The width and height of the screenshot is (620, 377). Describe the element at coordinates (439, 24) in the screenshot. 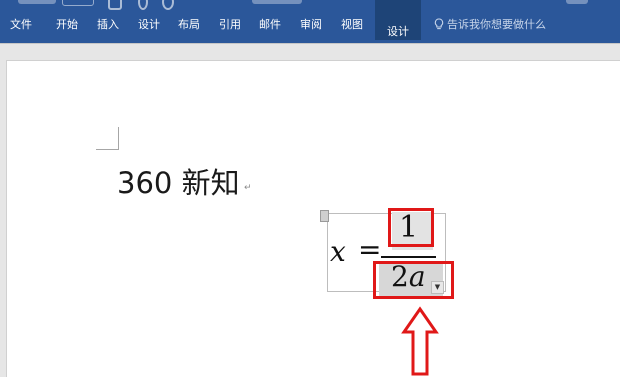

I see `lightbulb-icon` at that location.